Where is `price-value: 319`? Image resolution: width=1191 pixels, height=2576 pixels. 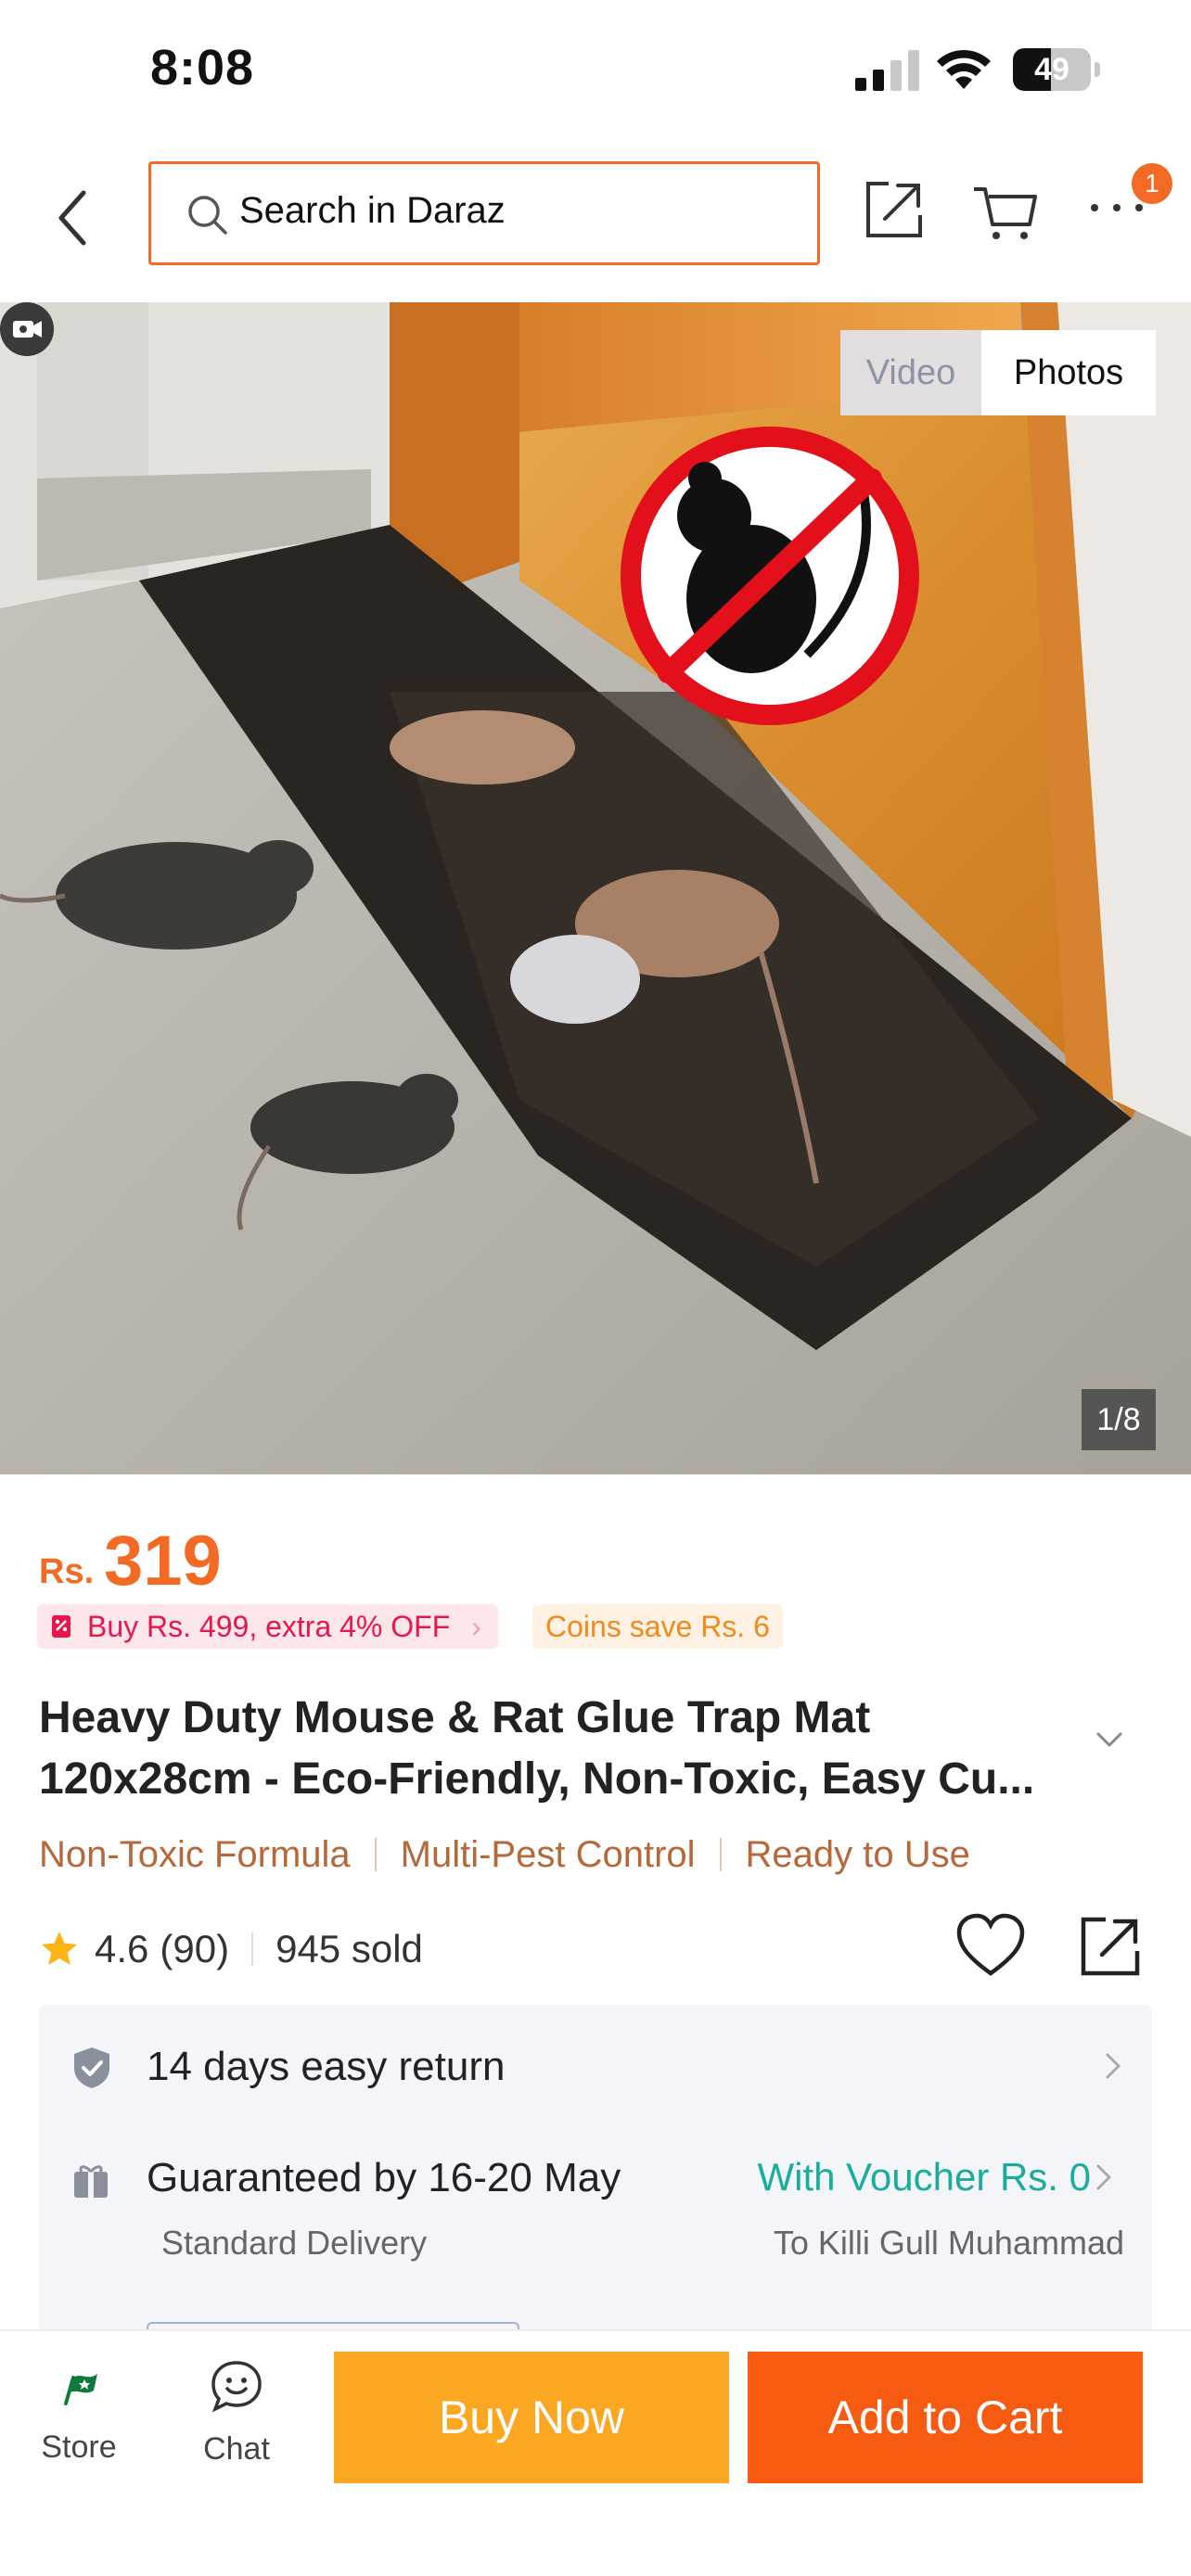
price-value: 319 is located at coordinates (163, 1561).